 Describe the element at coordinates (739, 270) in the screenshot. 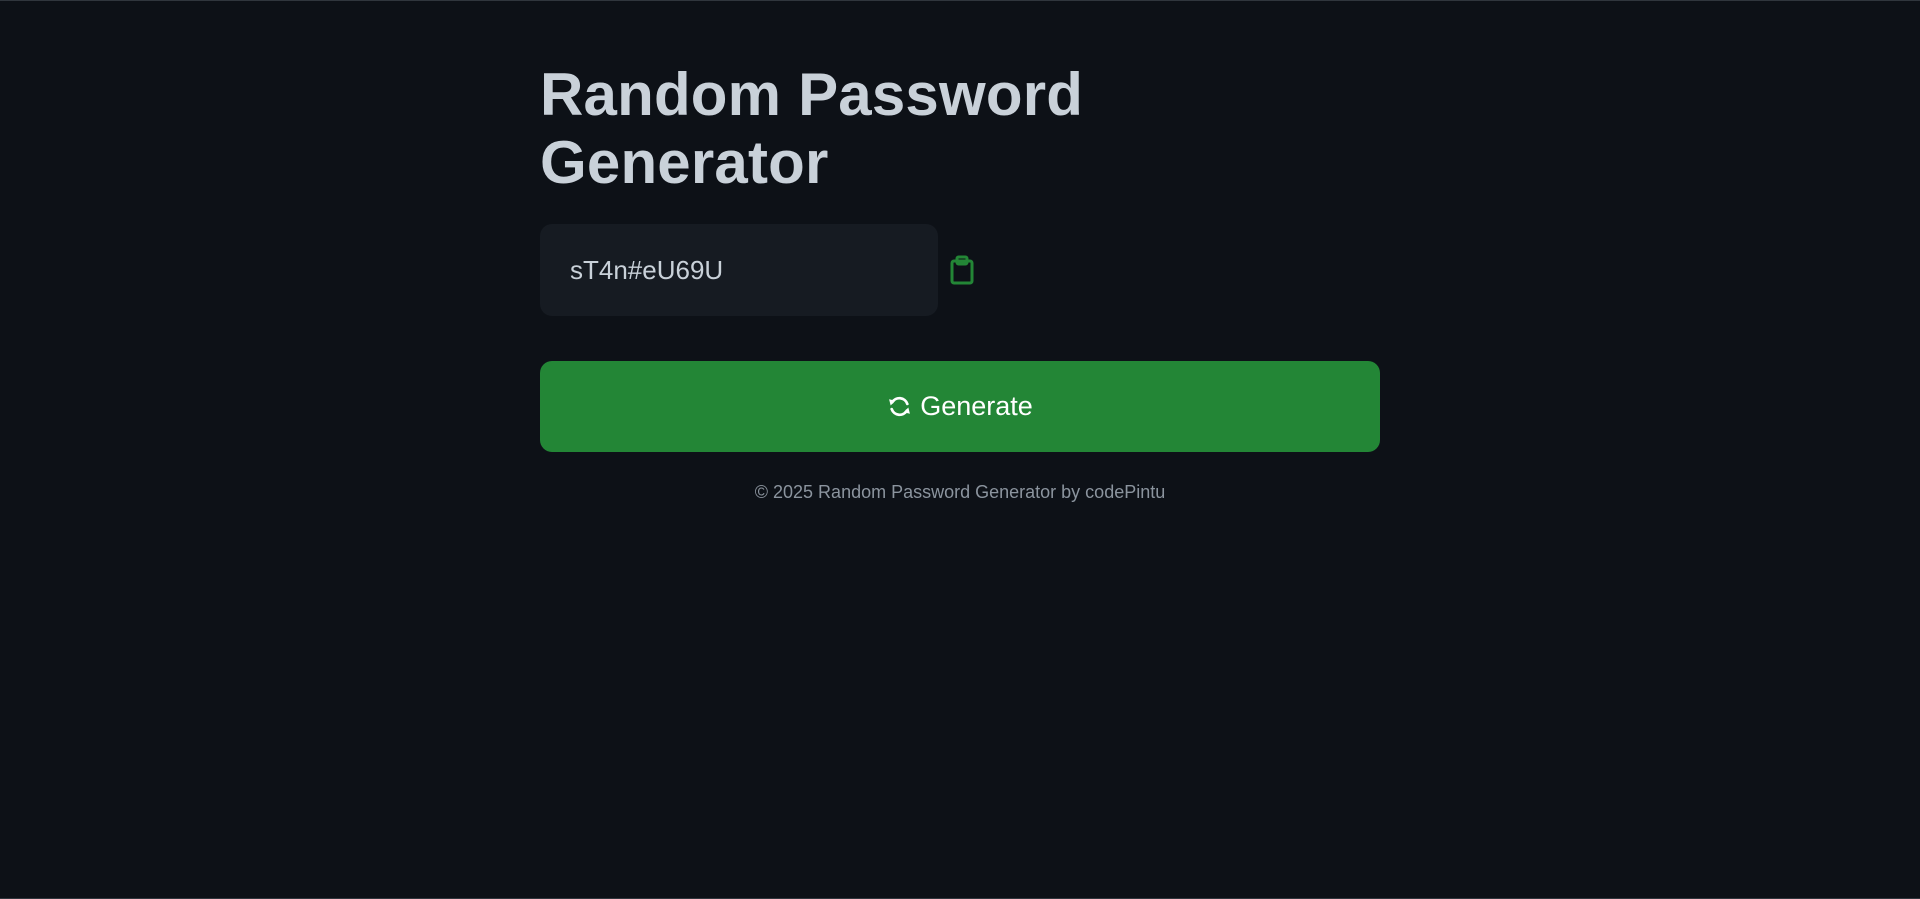

I see `password-output: sT4n#eU69U` at that location.